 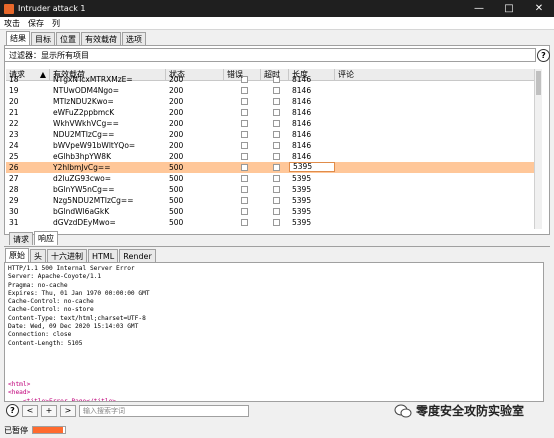 I want to click on cell-length: 8146, so click(x=302, y=134).